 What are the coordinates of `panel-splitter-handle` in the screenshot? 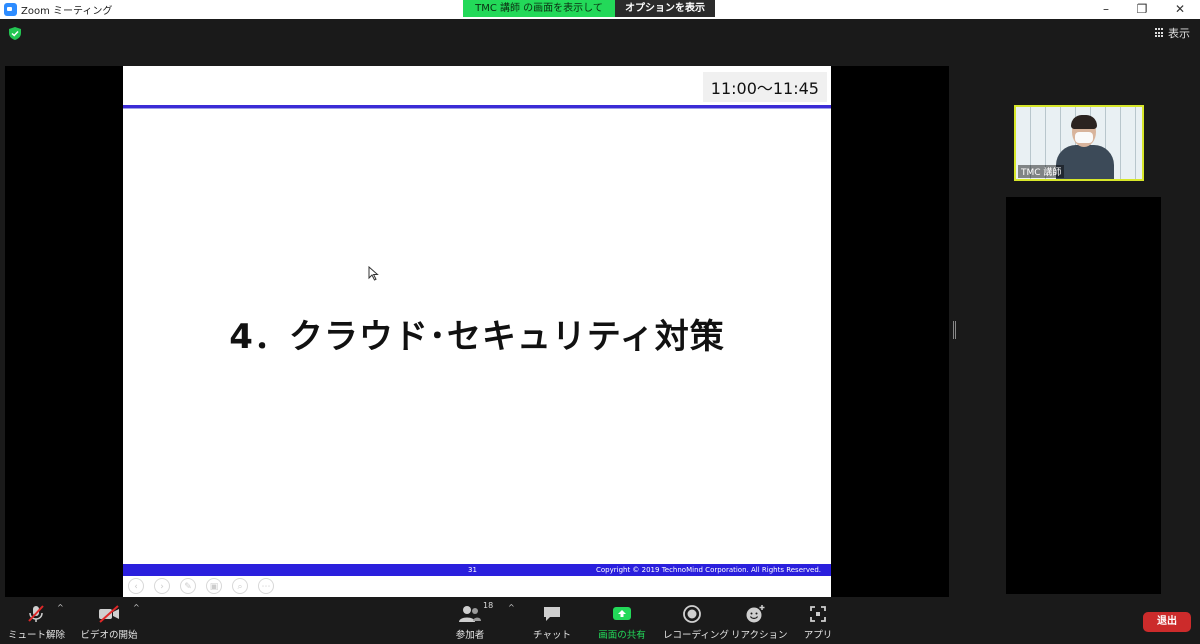 It's located at (954, 330).